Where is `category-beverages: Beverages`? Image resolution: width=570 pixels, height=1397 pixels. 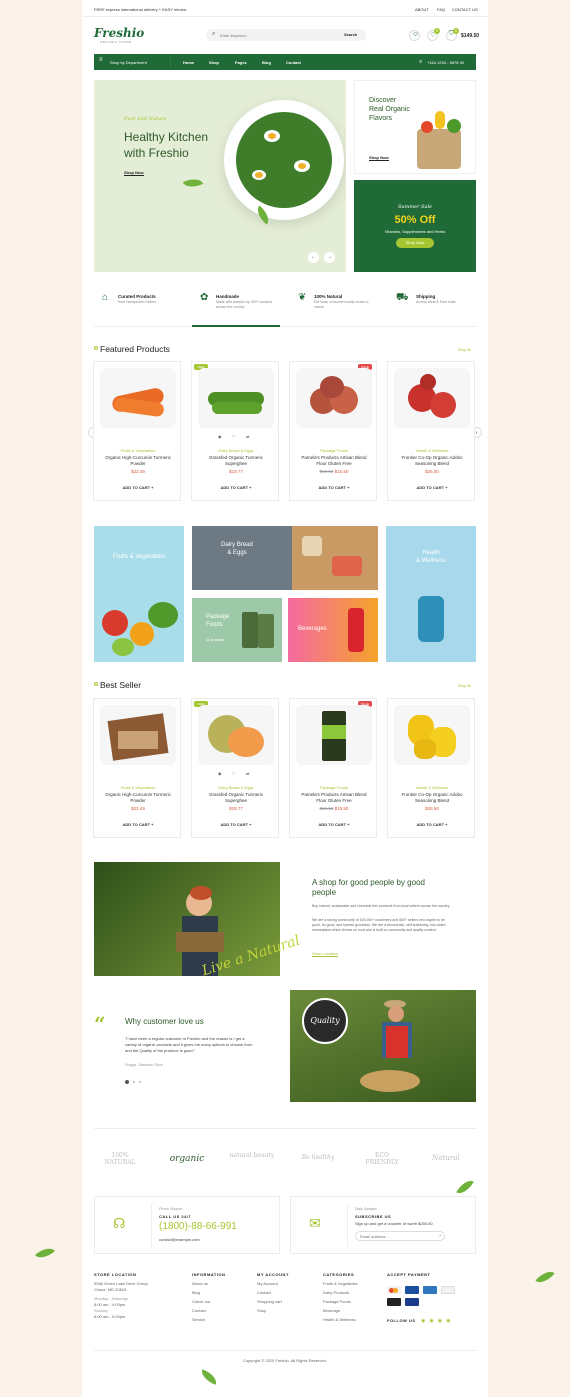
category-beverages: Beverages is located at coordinates (333, 630).